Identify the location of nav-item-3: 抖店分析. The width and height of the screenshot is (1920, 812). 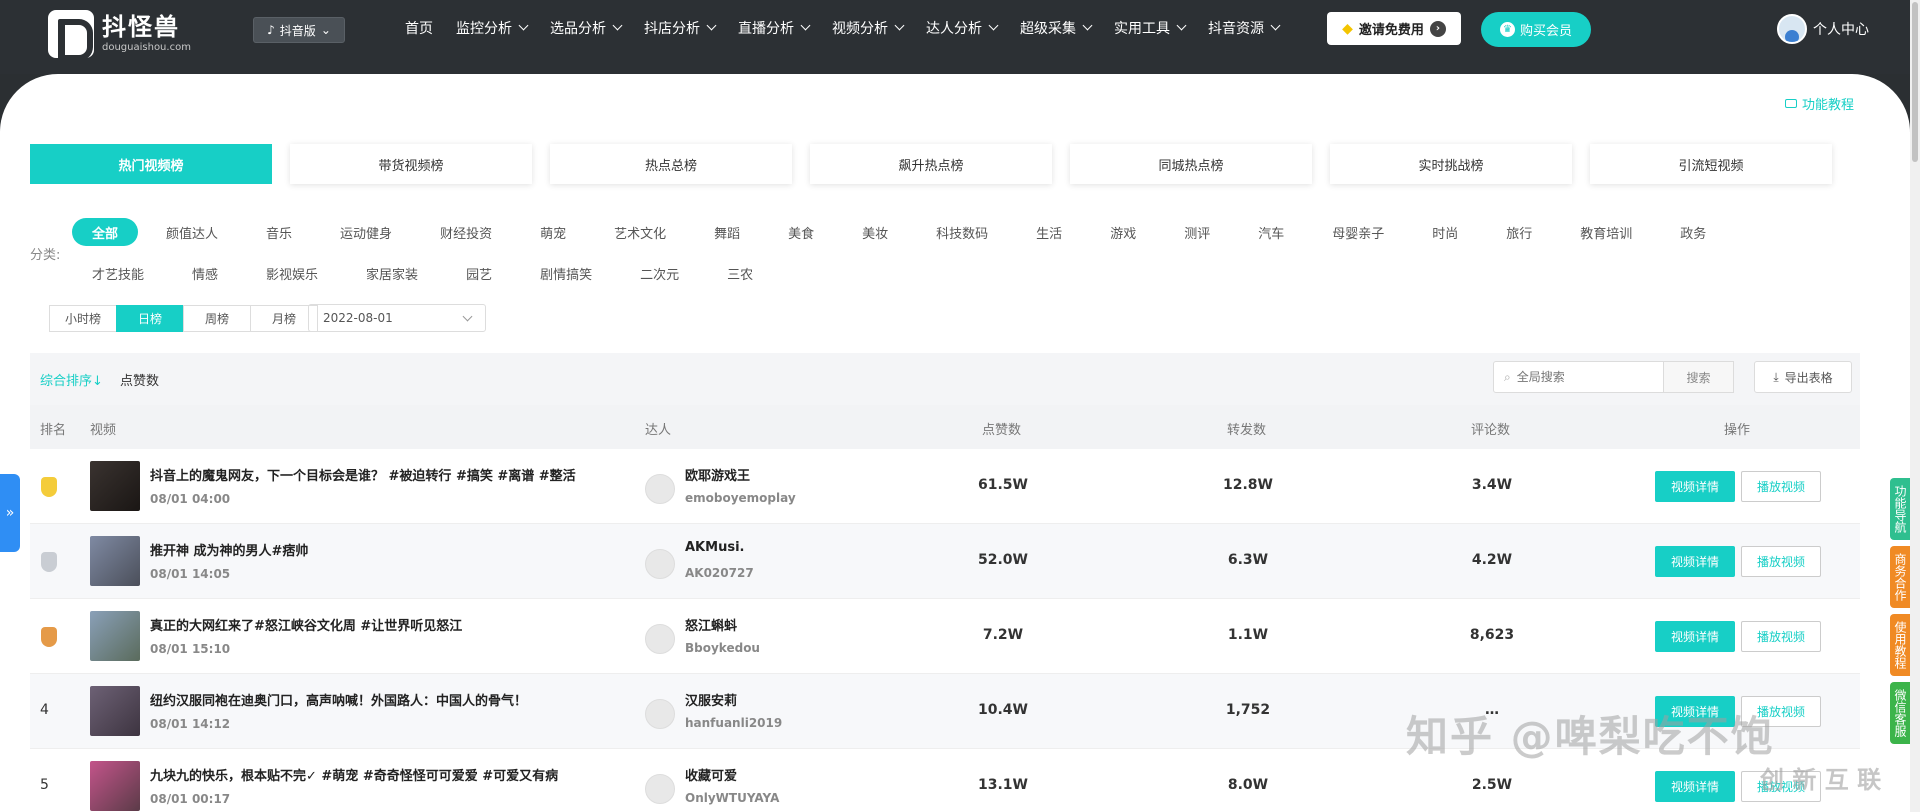
(680, 28).